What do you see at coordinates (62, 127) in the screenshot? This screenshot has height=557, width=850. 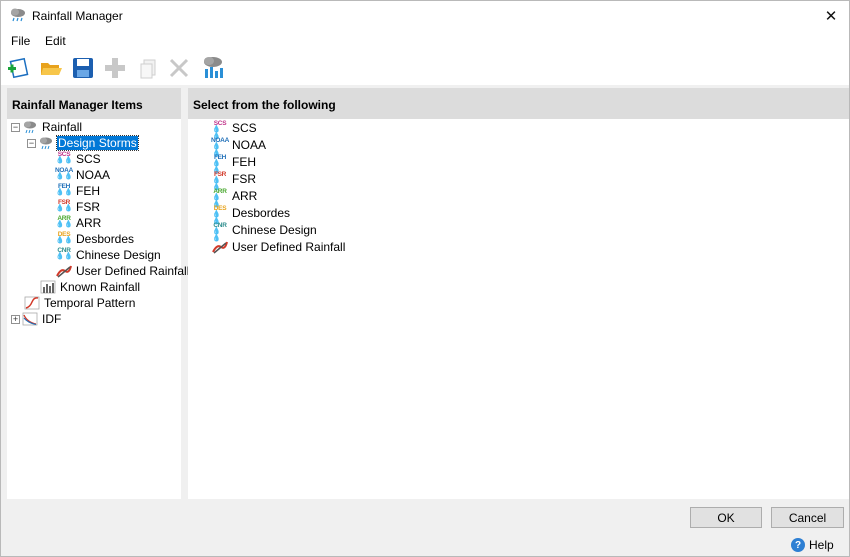 I see `tree-label: Rainfall` at bounding box center [62, 127].